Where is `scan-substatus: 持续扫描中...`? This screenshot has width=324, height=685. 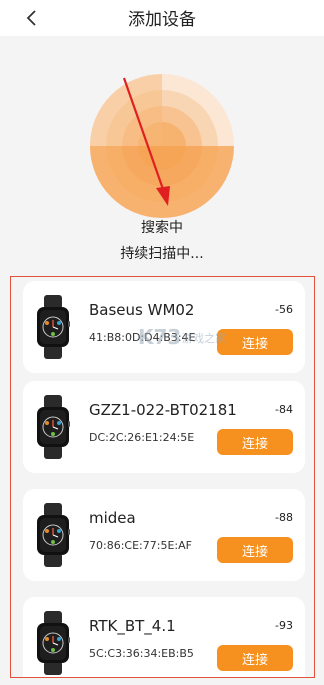 scan-substatus: 持续扫描中... is located at coordinates (162, 254).